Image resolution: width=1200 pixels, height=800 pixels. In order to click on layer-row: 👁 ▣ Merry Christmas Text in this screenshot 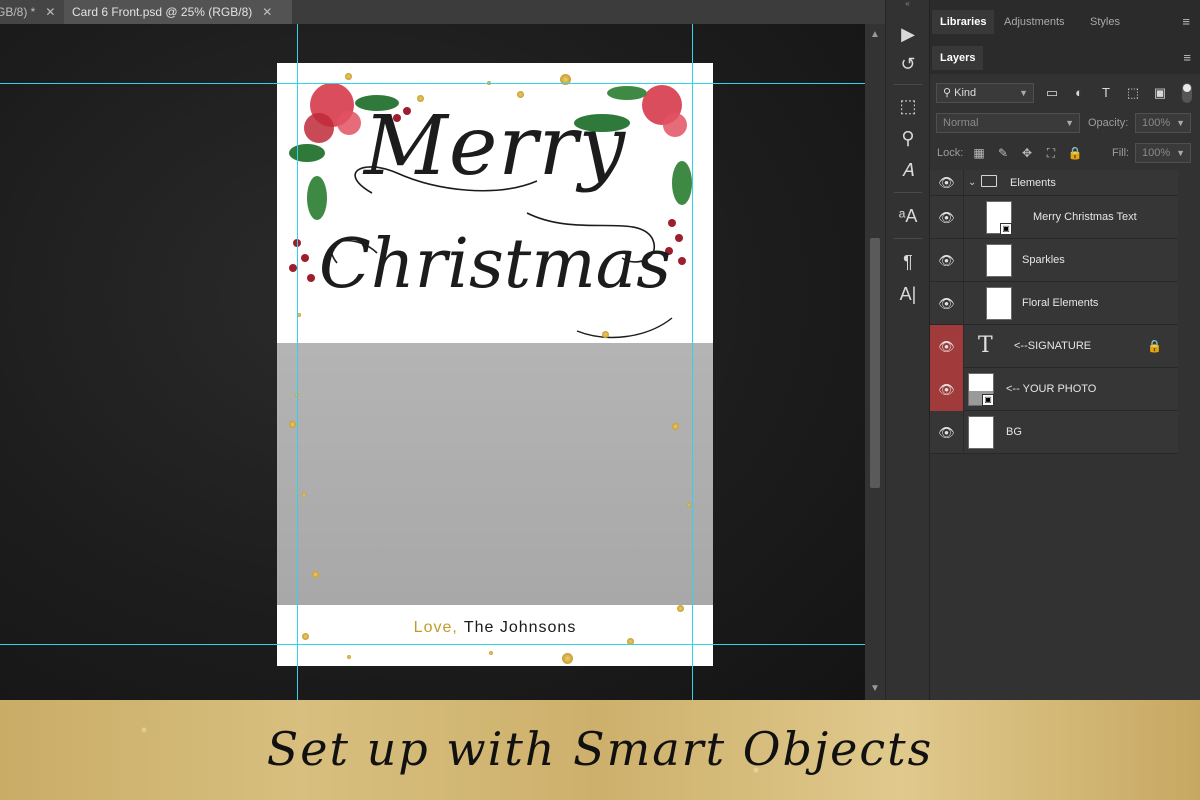, I will do `click(1054, 217)`.